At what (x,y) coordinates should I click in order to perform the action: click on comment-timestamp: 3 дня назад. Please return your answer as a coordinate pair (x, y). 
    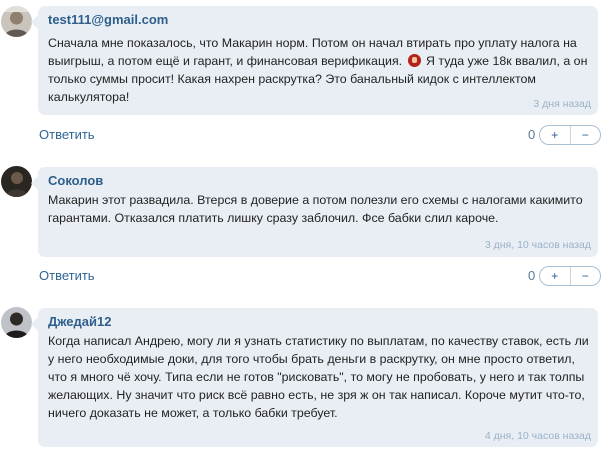
    Looking at the image, I should click on (562, 104).